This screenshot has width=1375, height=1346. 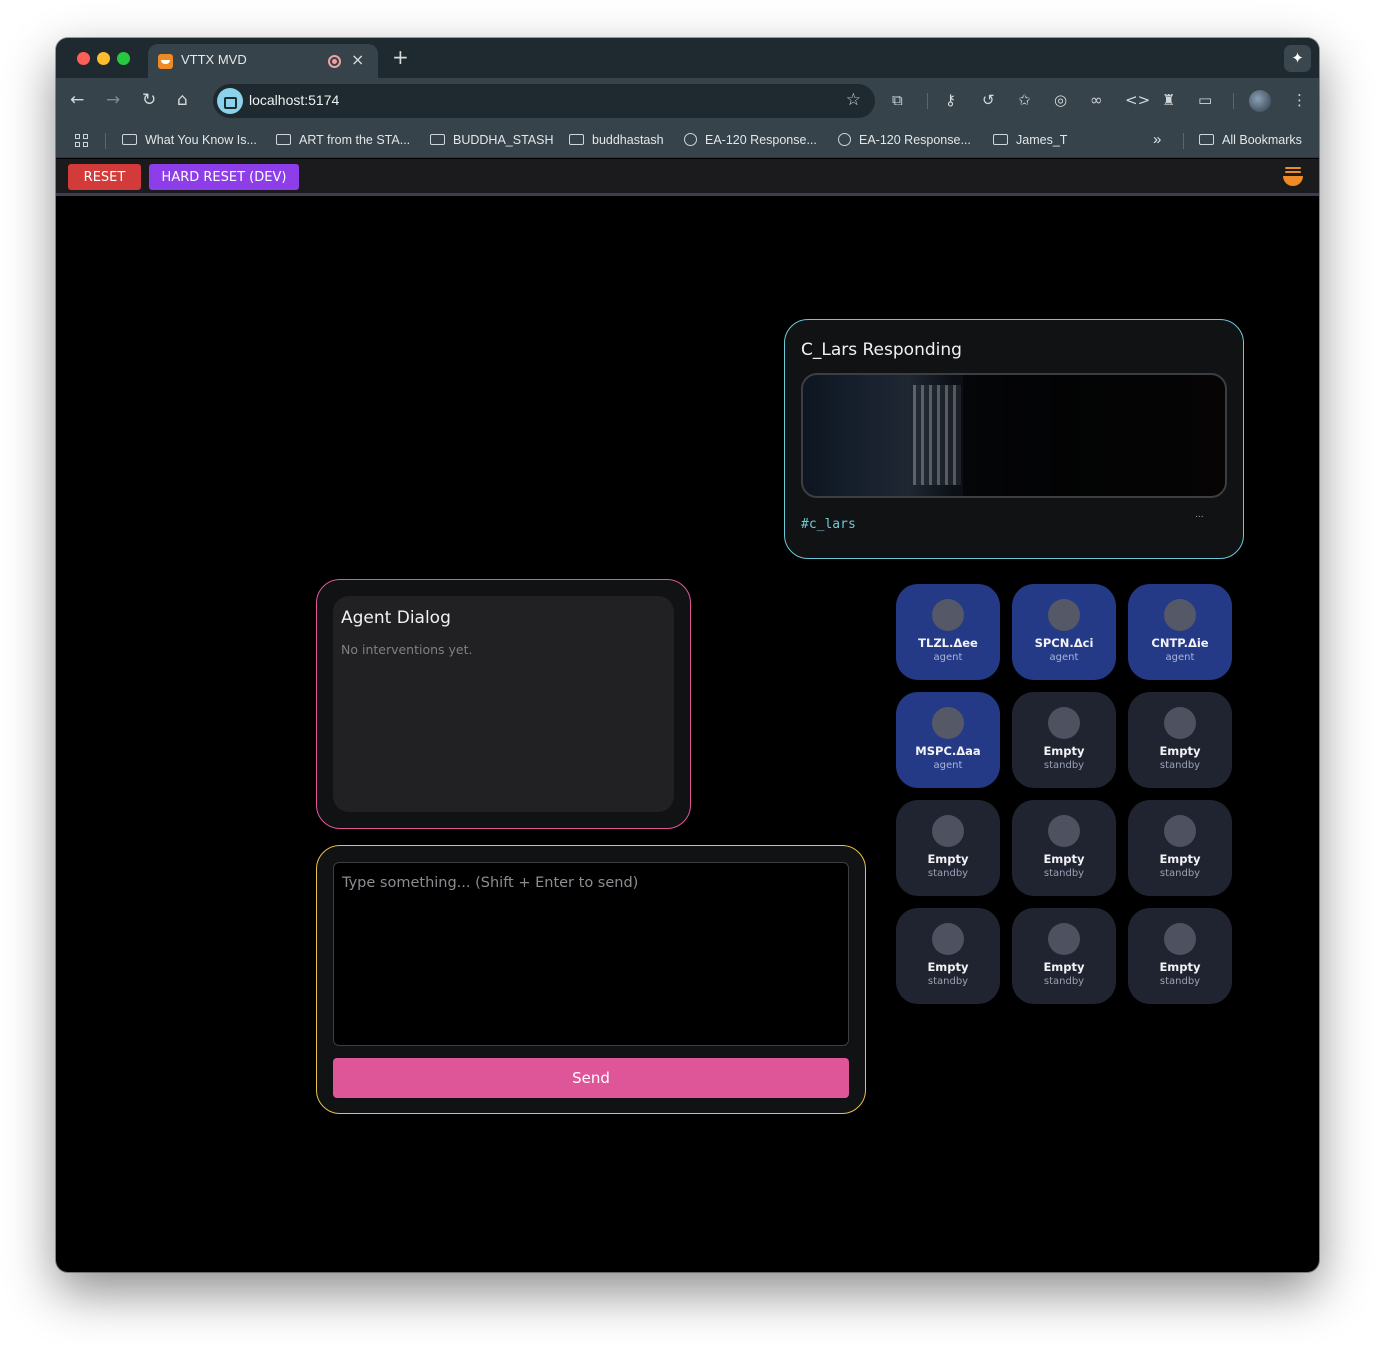 I want to click on bookmarks-overflow-icon: », so click(x=1157, y=139).